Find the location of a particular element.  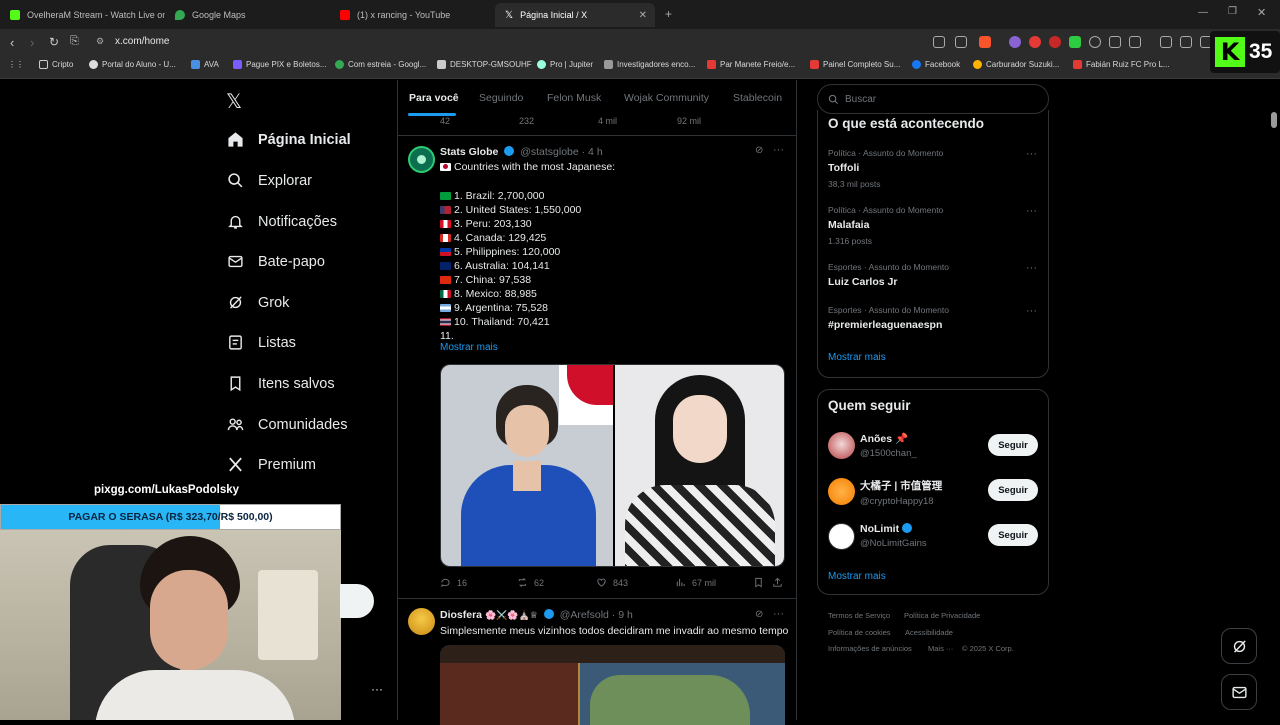

bookmark-item: Cripto is located at coordinates (56, 64).